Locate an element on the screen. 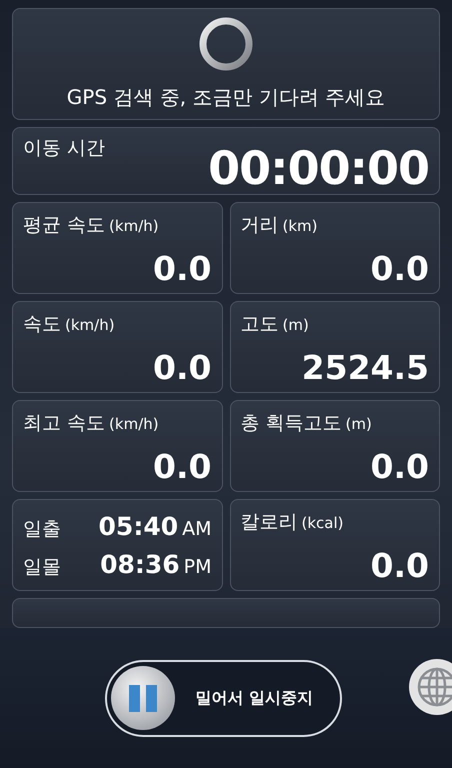  stat-label: 속도 is located at coordinates (42, 324).